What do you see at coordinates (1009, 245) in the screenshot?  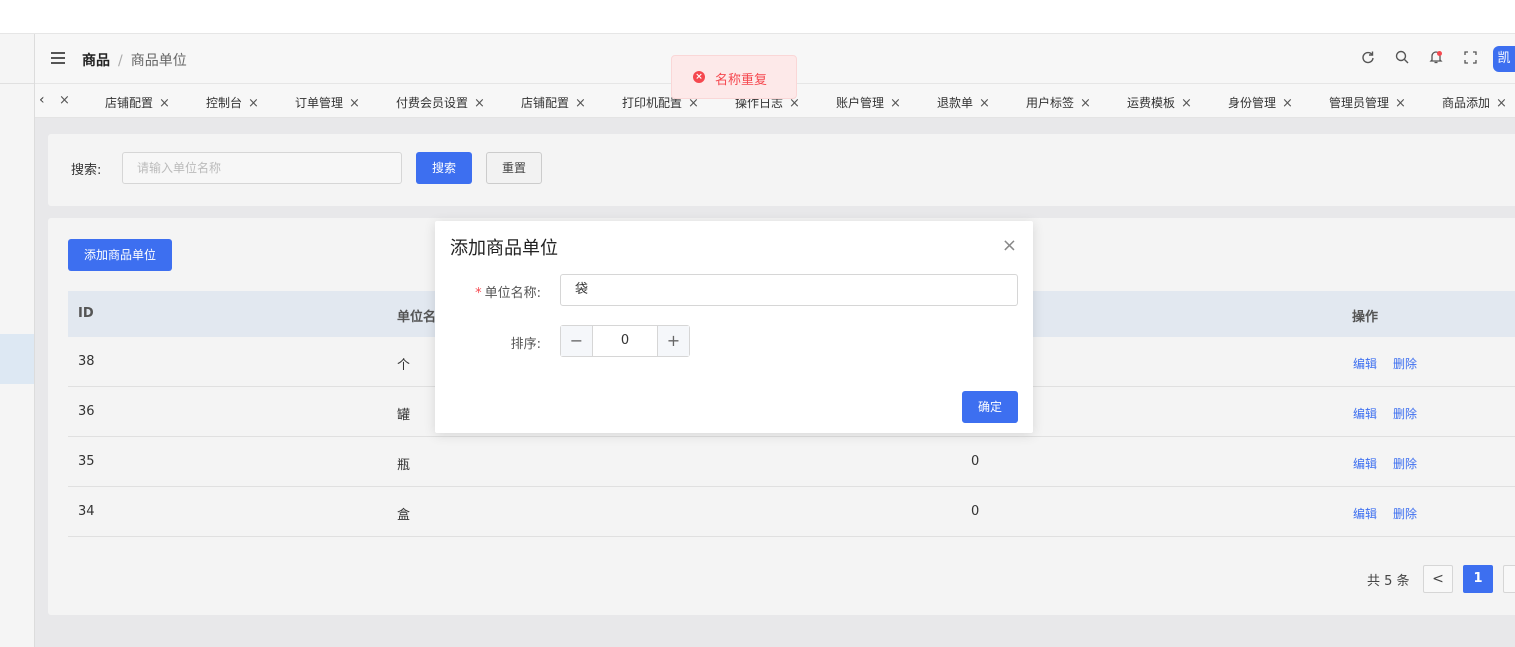 I see `close-icon: ×` at bounding box center [1009, 245].